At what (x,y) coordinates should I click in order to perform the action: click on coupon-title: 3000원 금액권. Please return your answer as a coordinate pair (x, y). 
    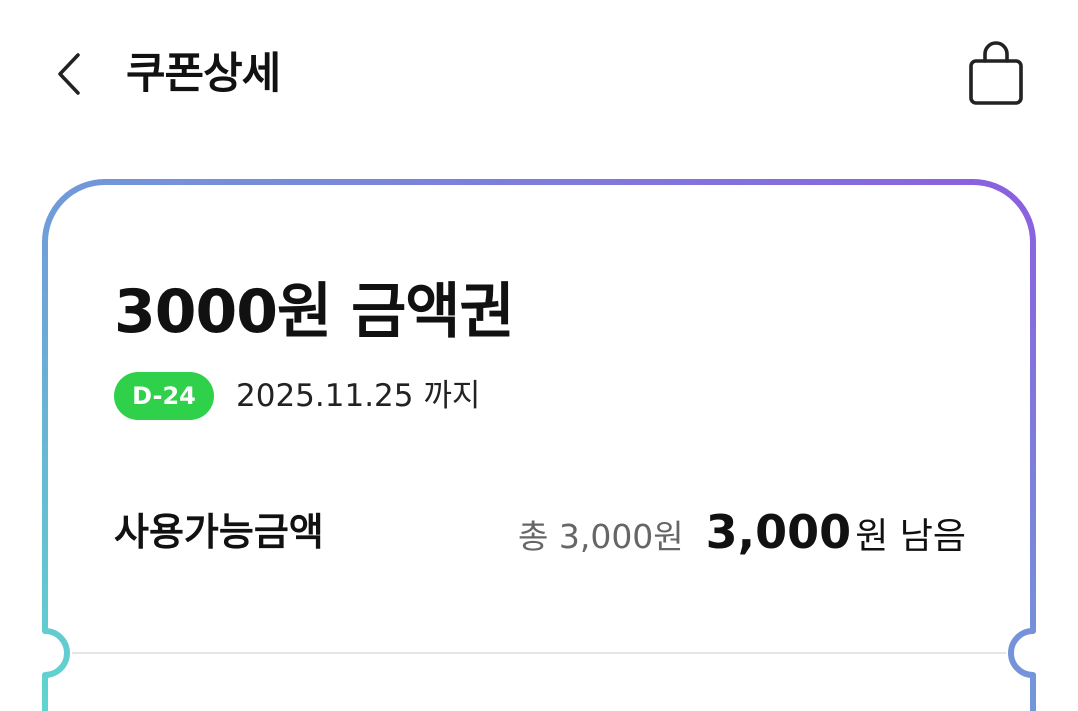
    Looking at the image, I should click on (314, 312).